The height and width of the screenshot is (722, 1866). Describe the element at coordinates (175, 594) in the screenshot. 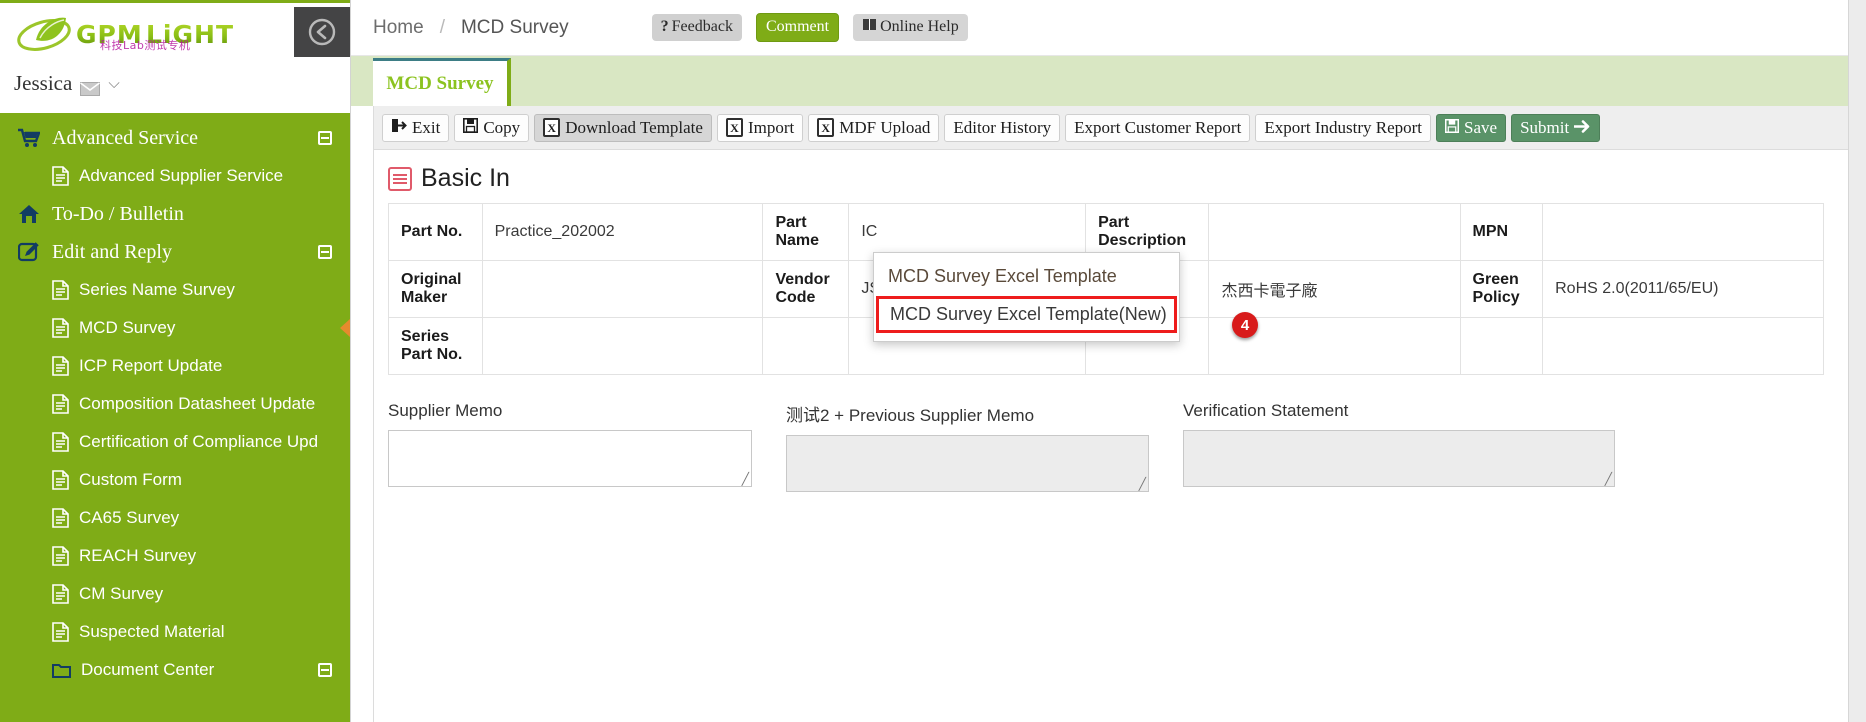

I see `sidebar-item-cm-survey: CM Survey` at that location.